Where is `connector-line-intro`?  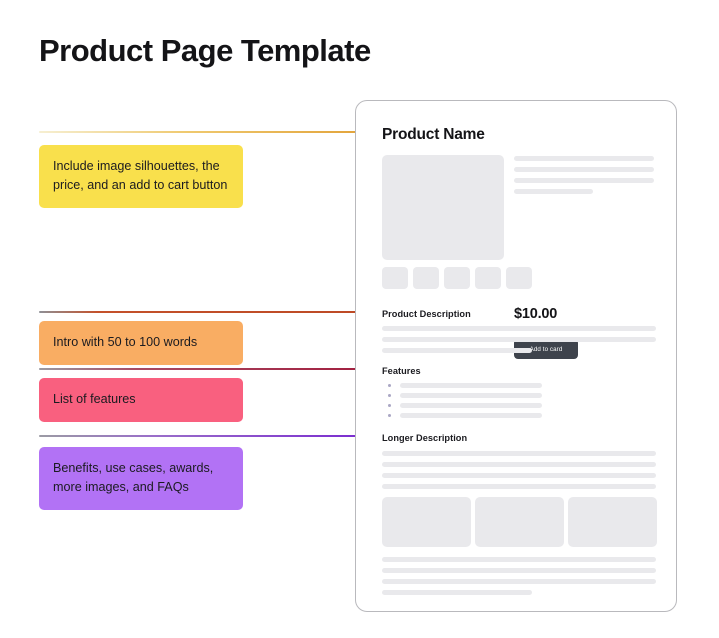
connector-line-intro is located at coordinates (202, 312).